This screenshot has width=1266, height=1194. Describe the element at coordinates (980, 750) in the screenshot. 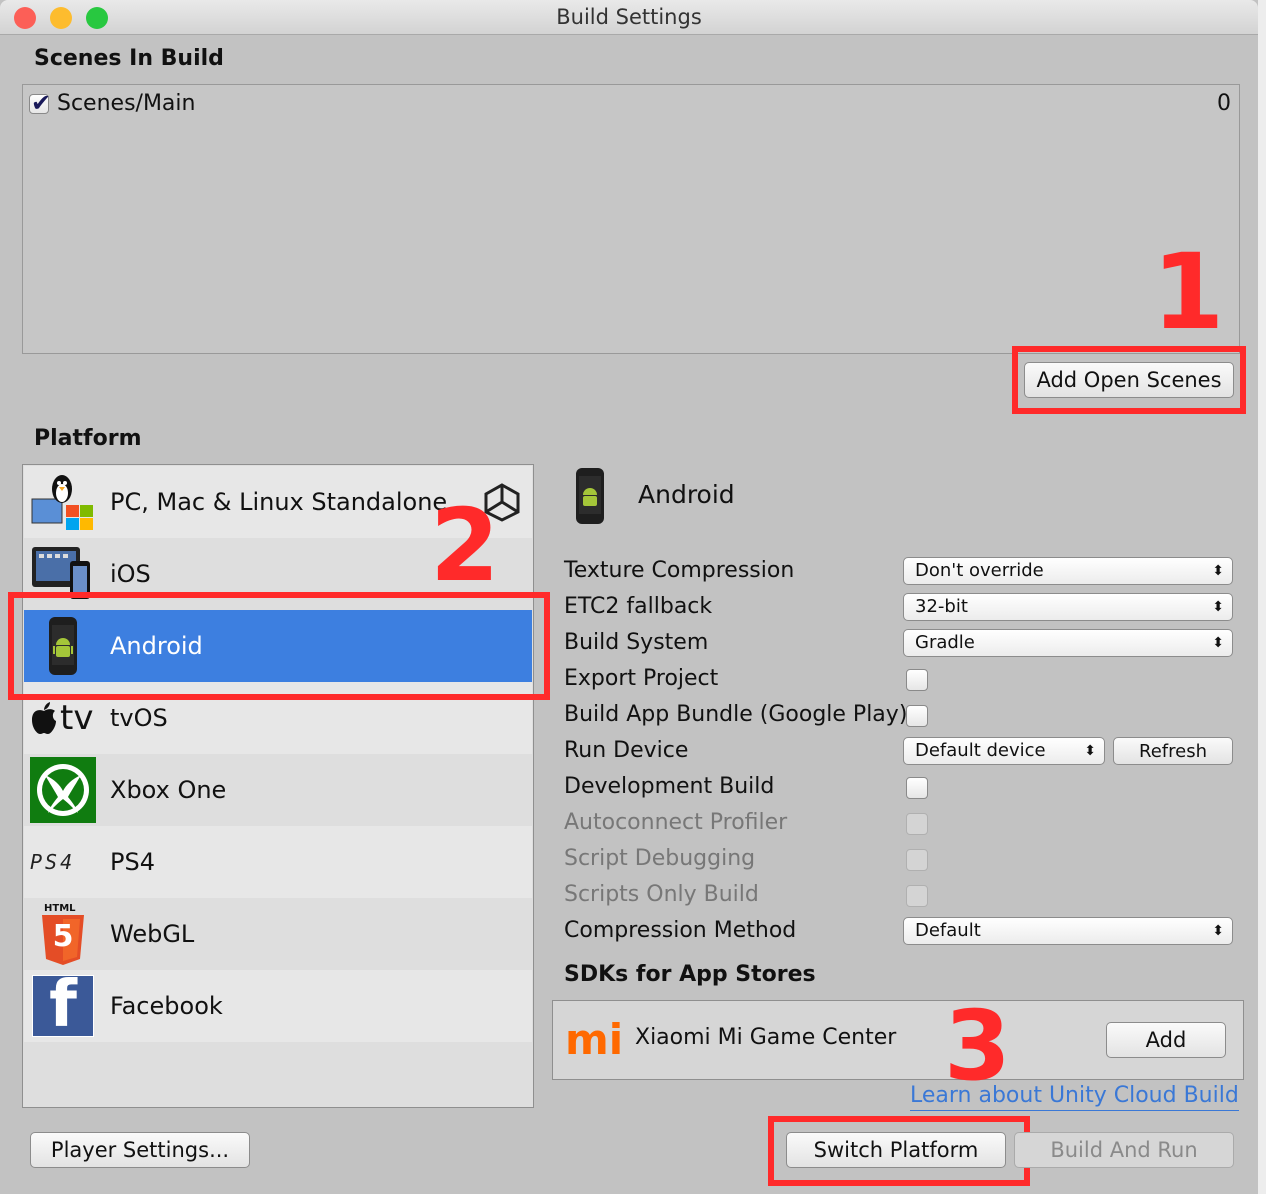

I see `dropdown-value: Default device` at that location.